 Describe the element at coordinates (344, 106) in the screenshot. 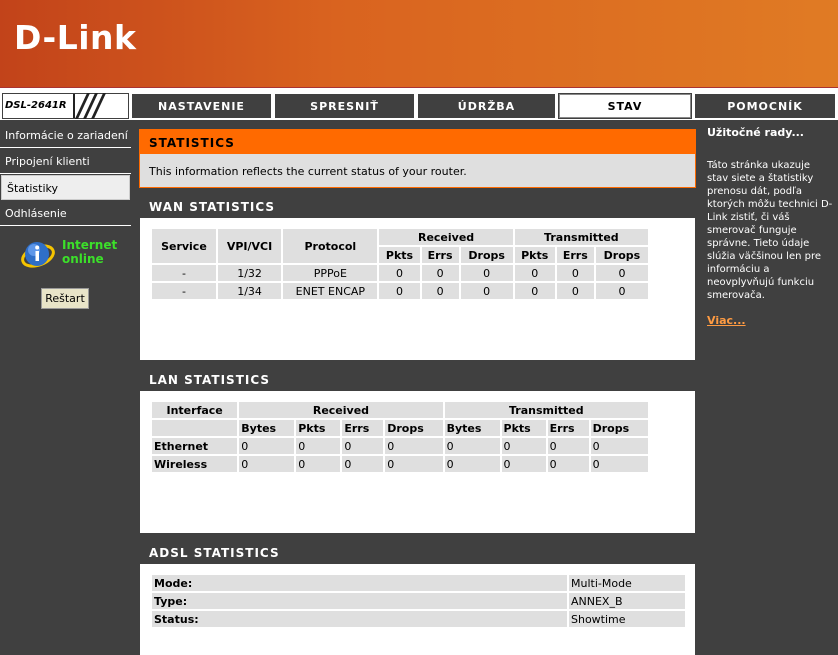

I see `tab-spresnit: SPRESNIŤ` at that location.